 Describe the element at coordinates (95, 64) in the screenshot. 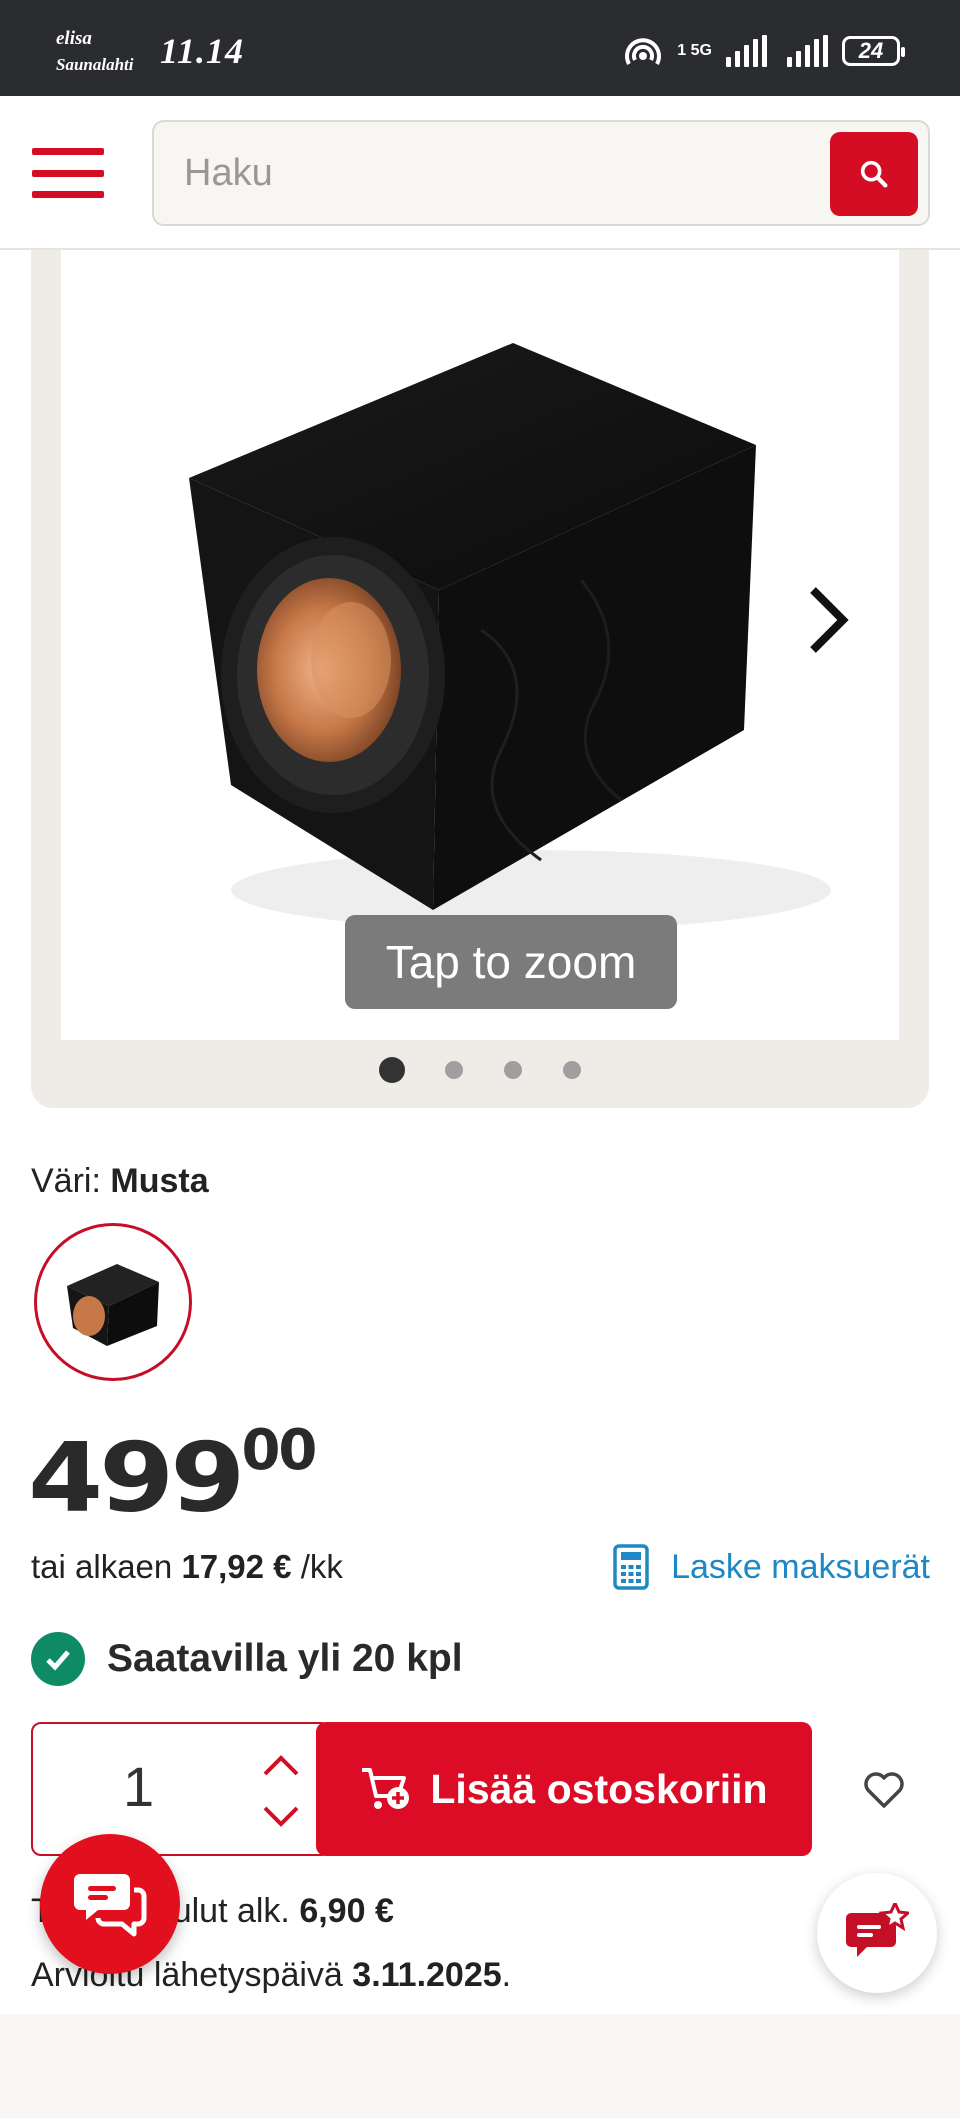

I see `carrier-line-2: Saunalahti` at that location.